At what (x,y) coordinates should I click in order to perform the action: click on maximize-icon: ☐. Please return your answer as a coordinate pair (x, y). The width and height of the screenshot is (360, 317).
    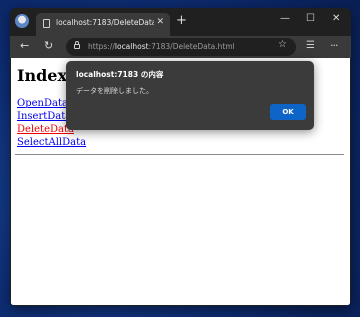
    Looking at the image, I should click on (310, 19).